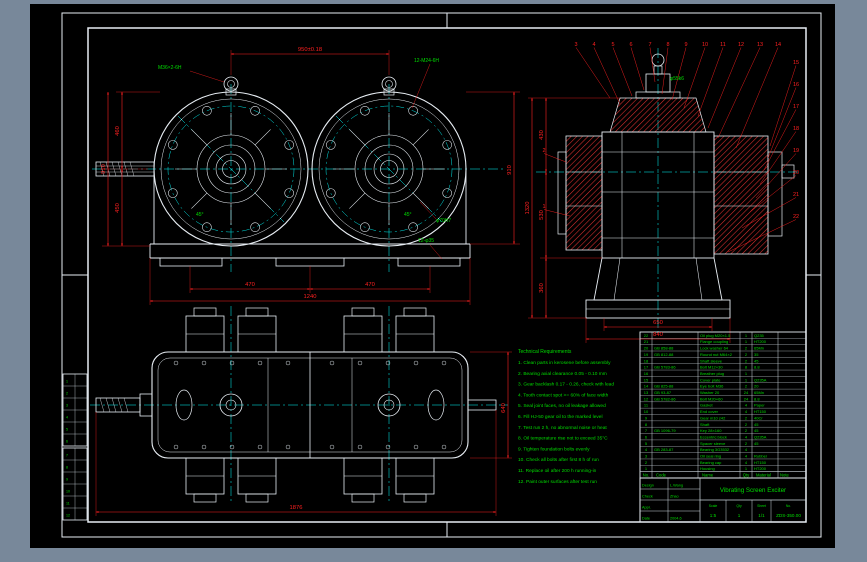 This screenshot has width=867, height=562. Describe the element at coordinates (545, 352) in the screenshot. I see `notes-title: Technical Requirements` at that location.